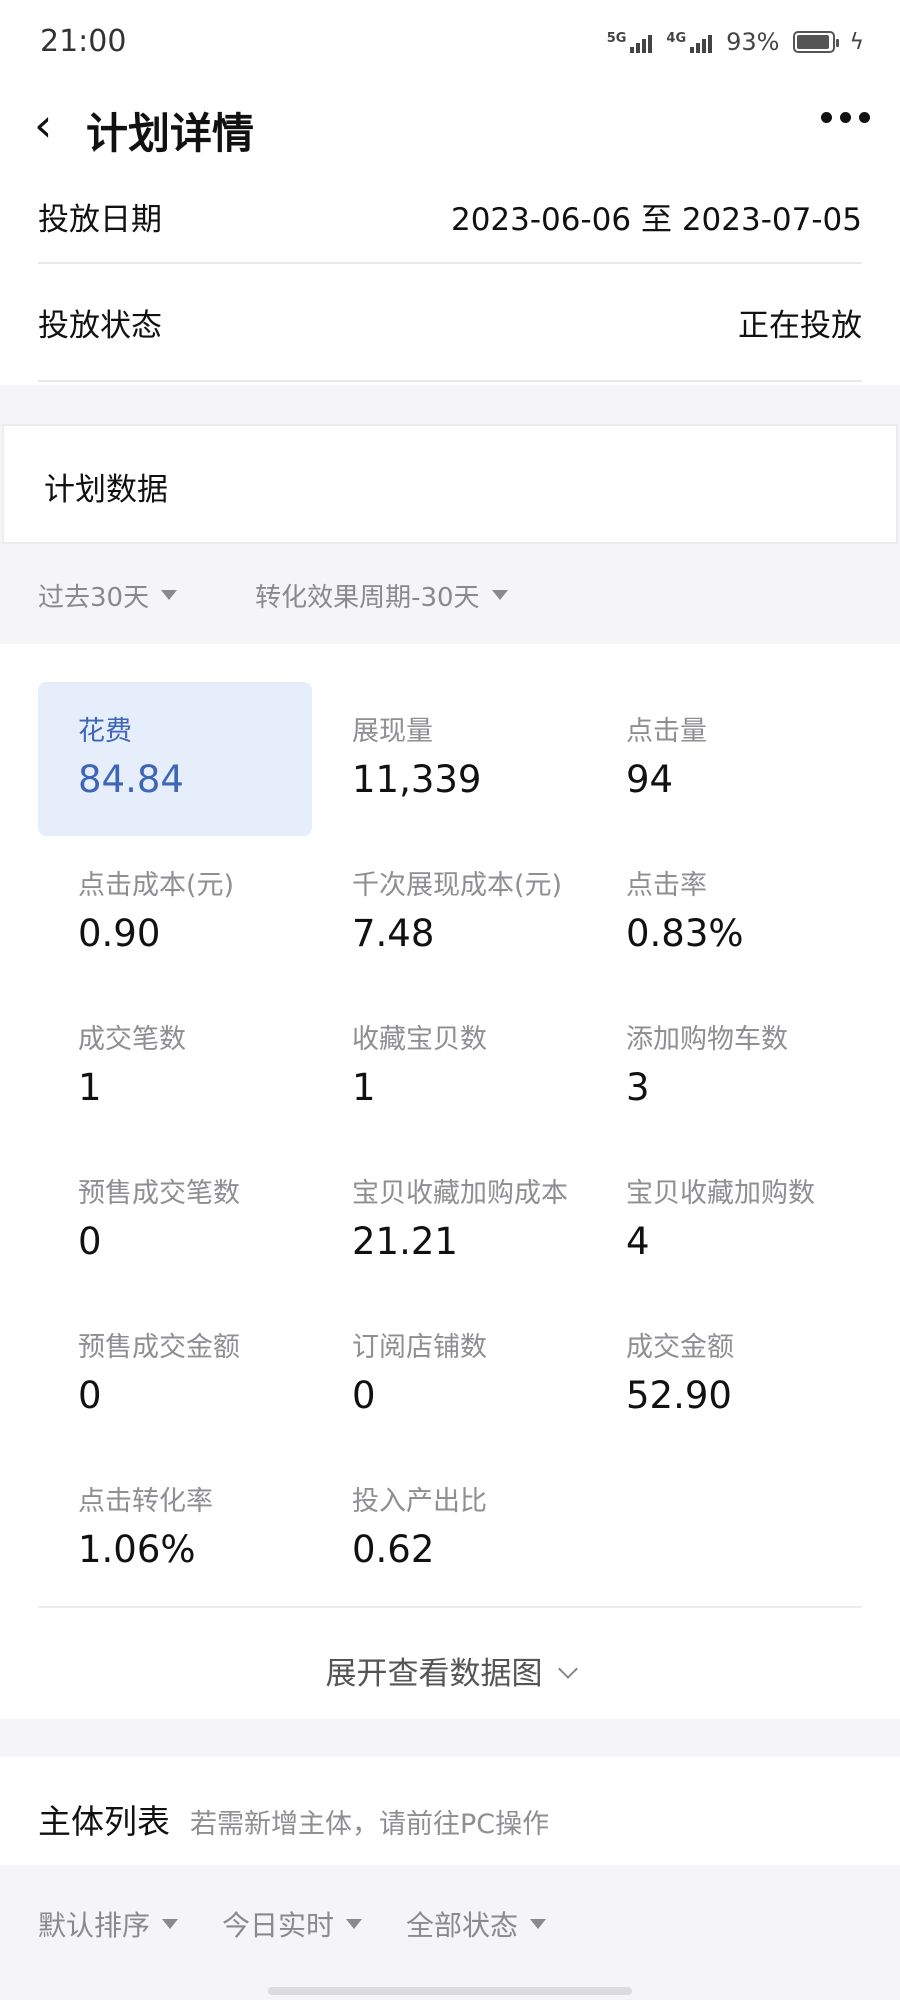 Image resolution: width=900 pixels, height=2000 pixels. I want to click on metric-cell: 花费 84.84, so click(175, 759).